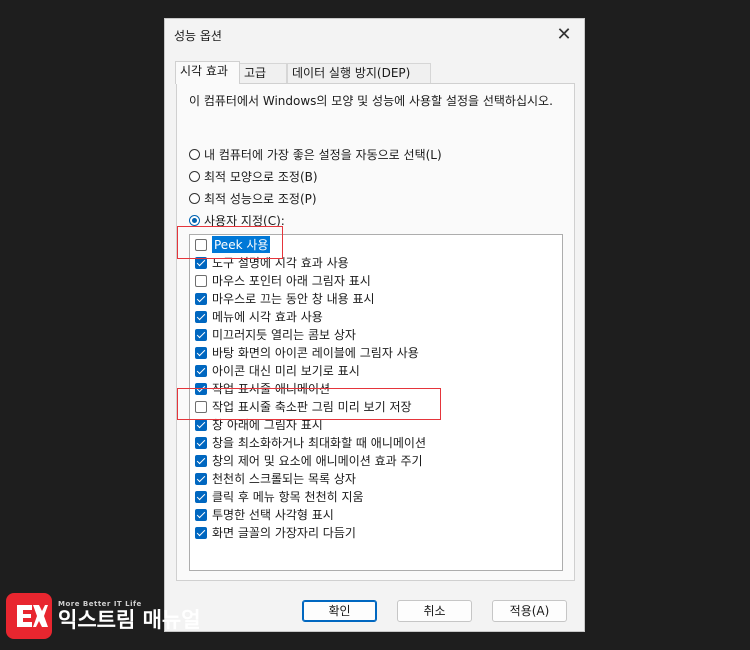  I want to click on list-item: 마우스 포인터 아래 그림자 표시, so click(283, 280).